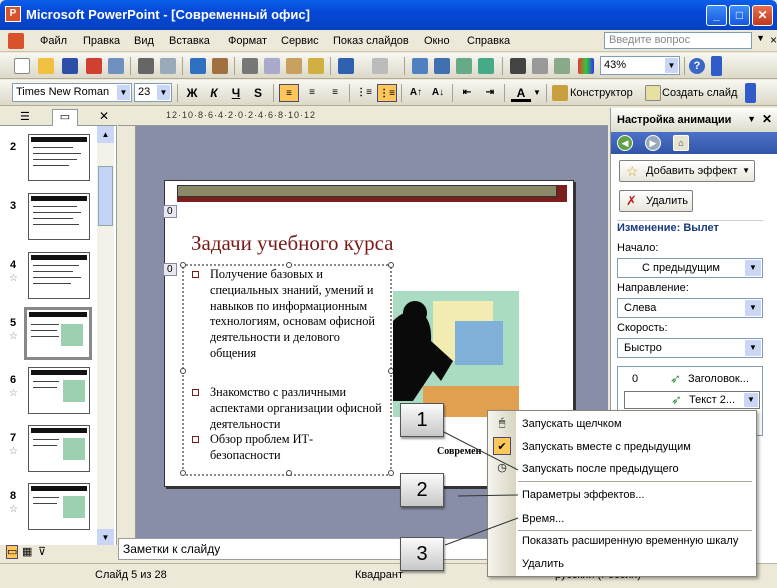 This screenshot has height=588, width=777. What do you see at coordinates (697, 66) in the screenshot?
I see `help-icon: ?` at bounding box center [697, 66].